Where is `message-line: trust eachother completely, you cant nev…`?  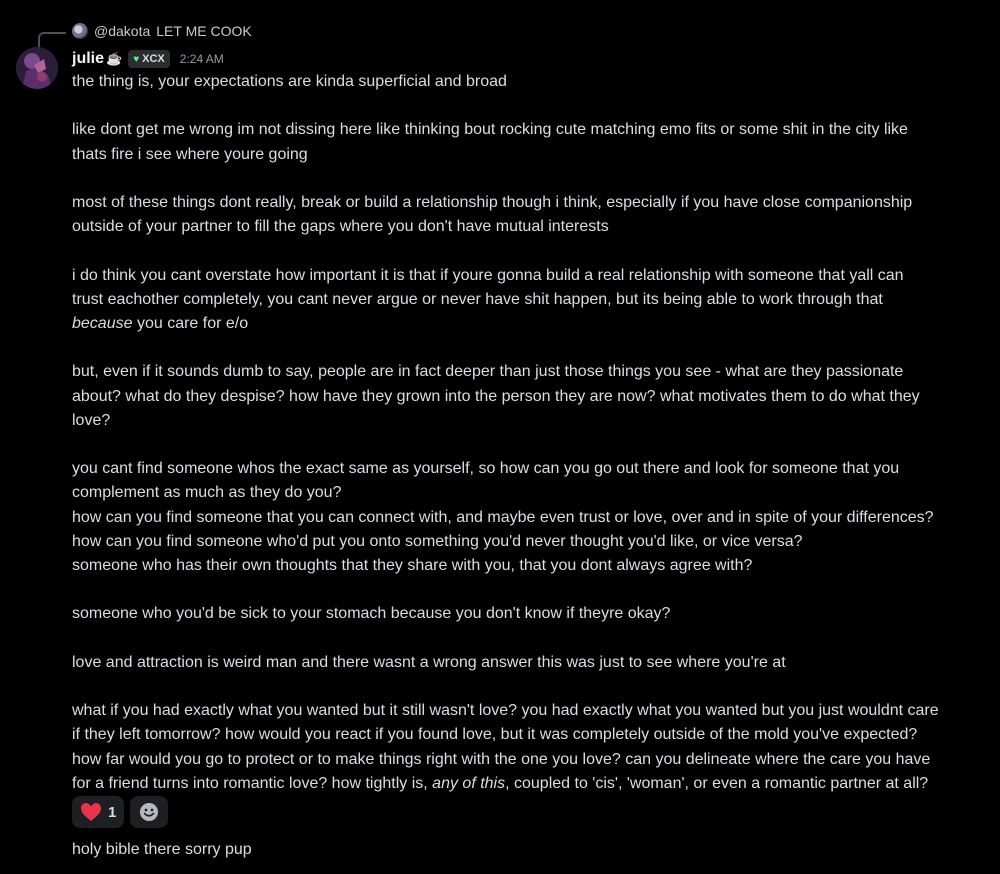 message-line: trust eachother completely, you cant nev… is located at coordinates (477, 299).